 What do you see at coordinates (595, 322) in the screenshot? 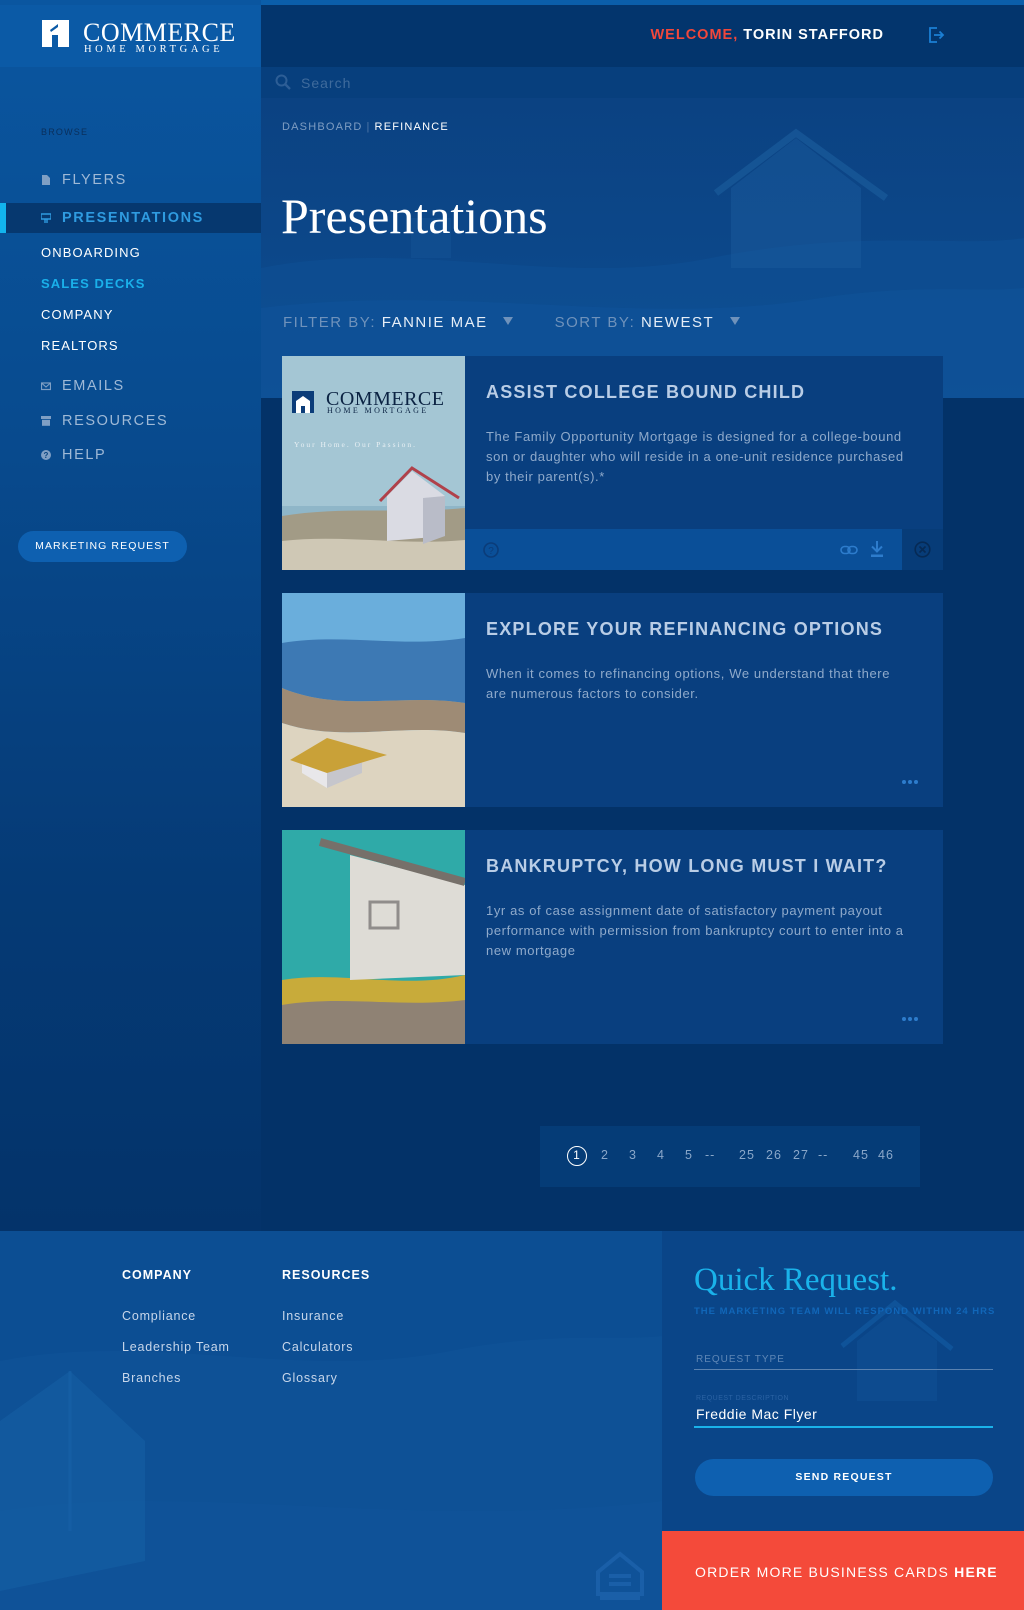
I see `sort-label: SORT BY:` at bounding box center [595, 322].